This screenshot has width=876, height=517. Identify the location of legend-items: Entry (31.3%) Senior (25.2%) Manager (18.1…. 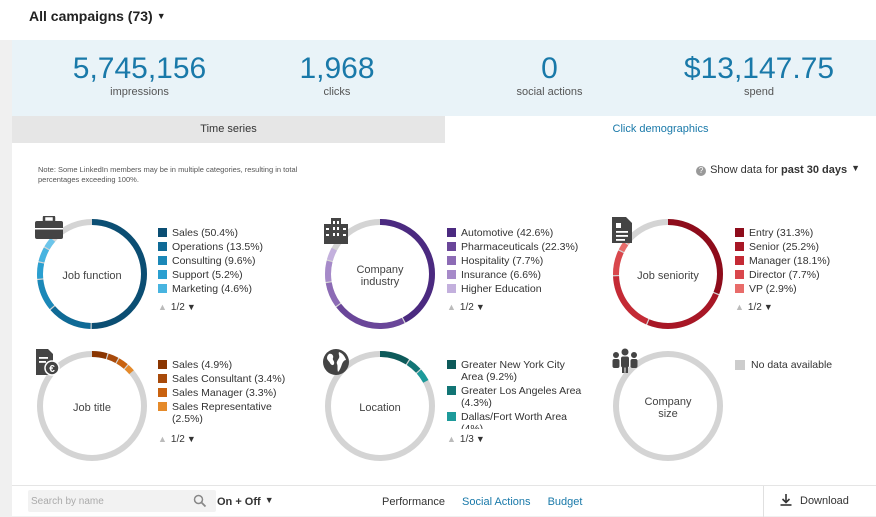
(802, 262).